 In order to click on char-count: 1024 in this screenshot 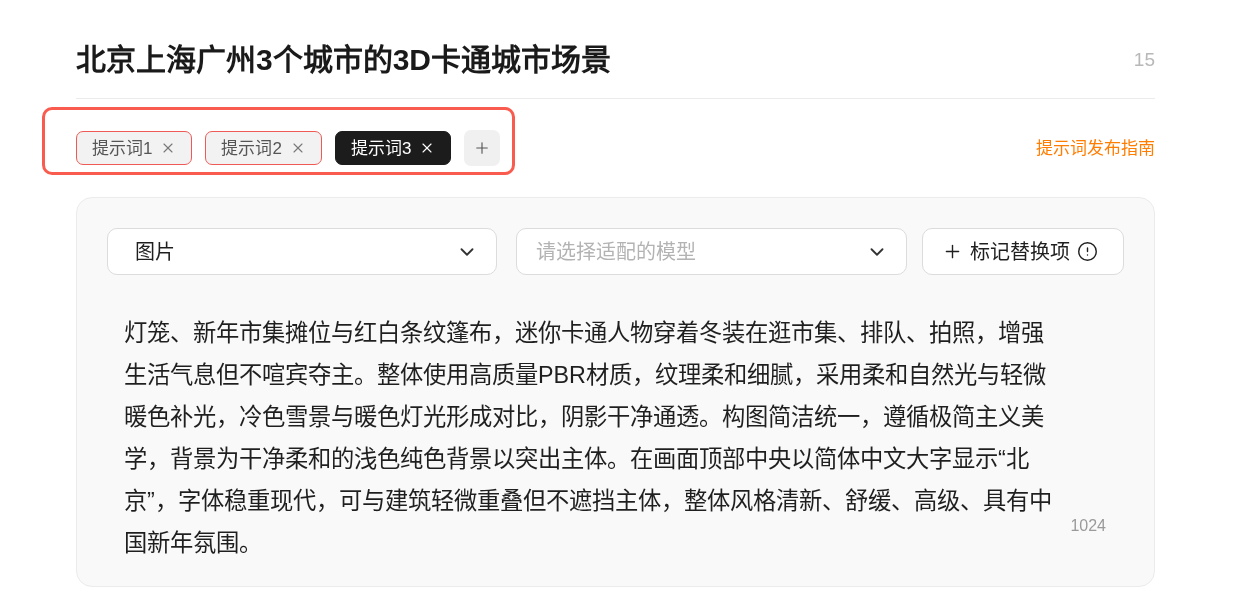, I will do `click(1088, 526)`.